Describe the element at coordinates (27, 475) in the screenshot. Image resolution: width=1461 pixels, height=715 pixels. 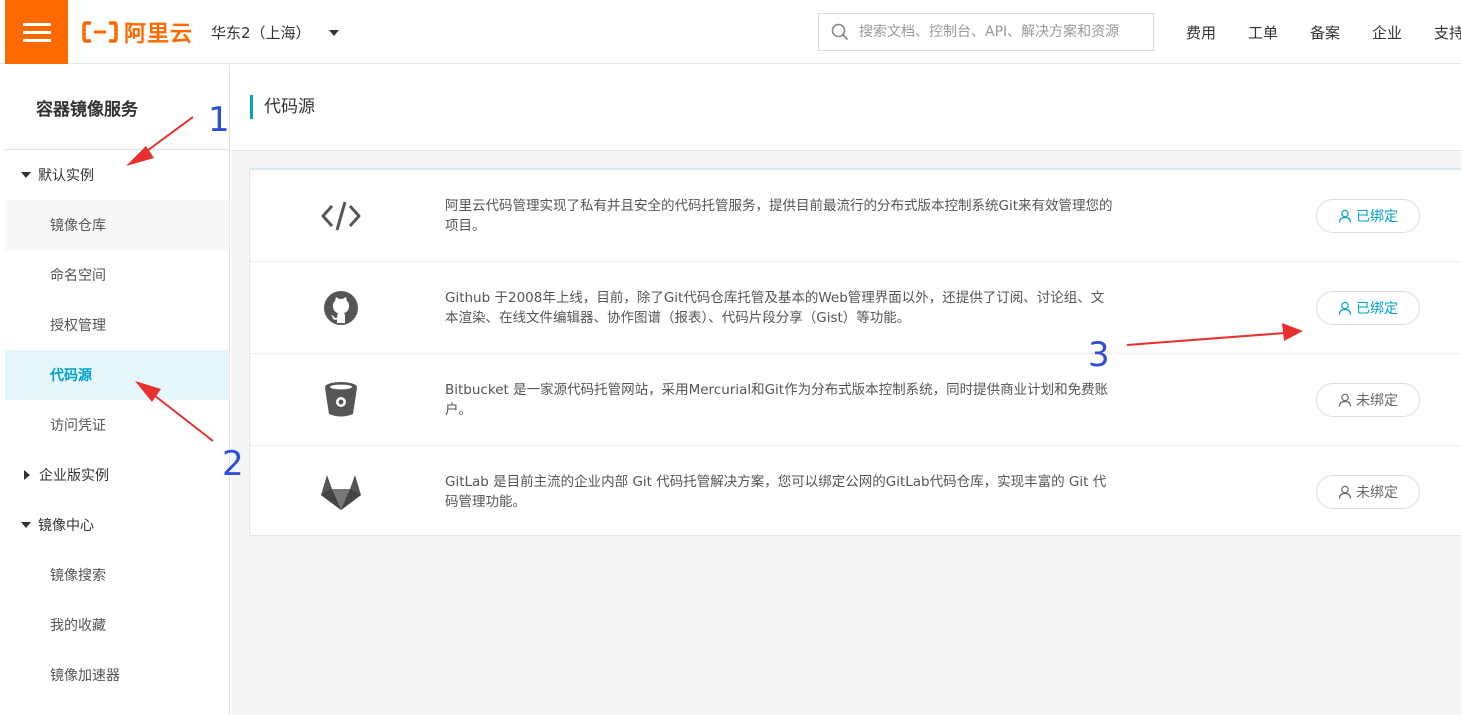
I see `caret-right-icon` at that location.